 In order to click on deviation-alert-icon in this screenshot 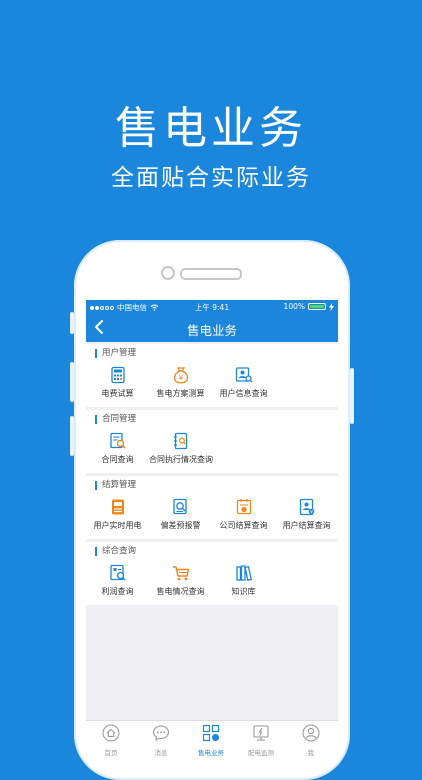, I will do `click(179, 506)`.